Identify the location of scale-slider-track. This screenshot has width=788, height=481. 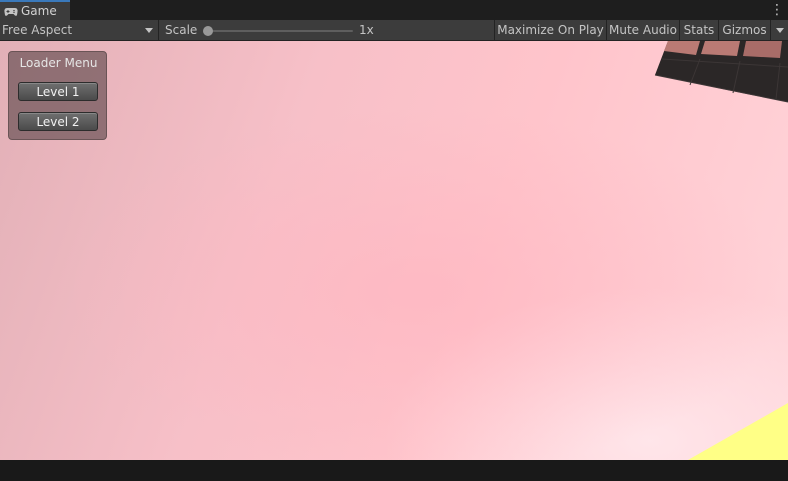
(279, 31).